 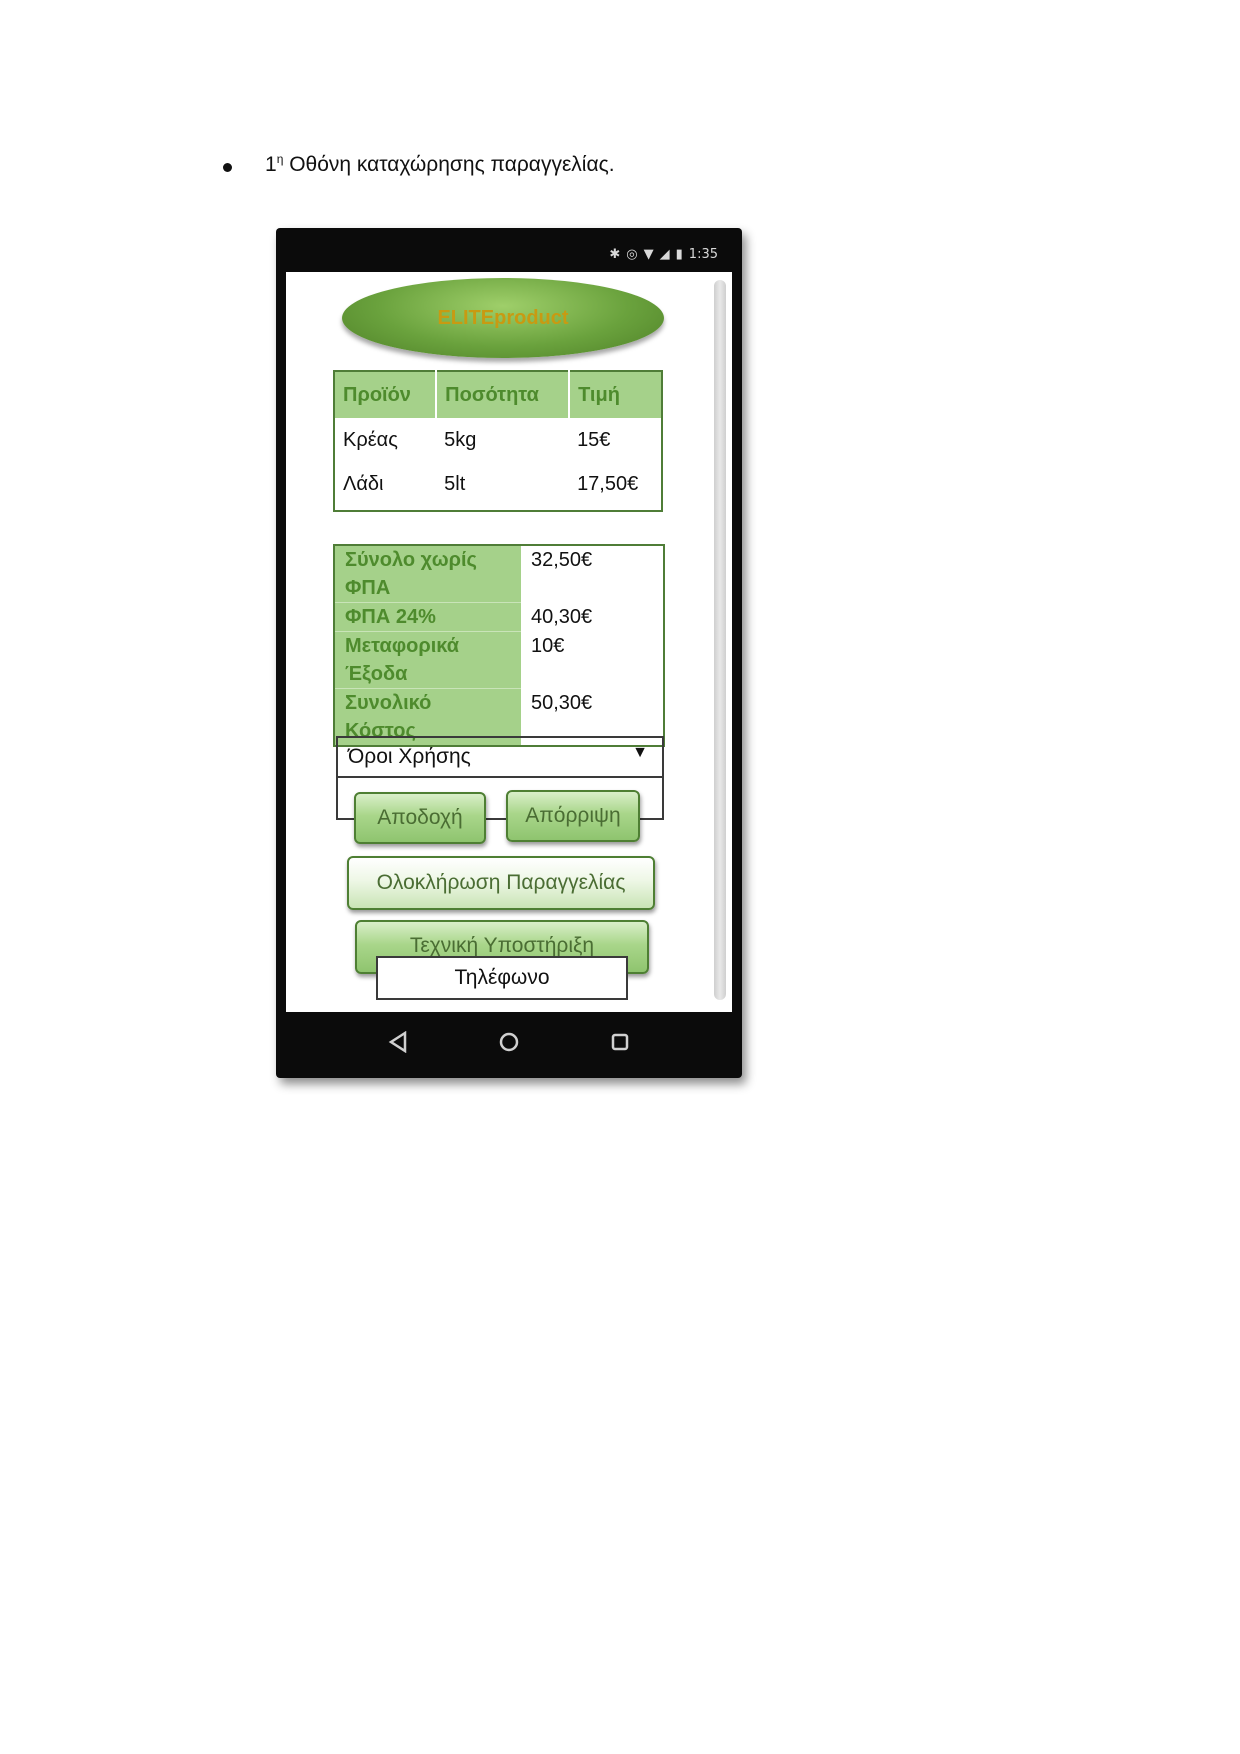 What do you see at coordinates (440, 164) in the screenshot?
I see `bullet-text: 1η Οθόνη καταχώρησης παραγγελίας.` at bounding box center [440, 164].